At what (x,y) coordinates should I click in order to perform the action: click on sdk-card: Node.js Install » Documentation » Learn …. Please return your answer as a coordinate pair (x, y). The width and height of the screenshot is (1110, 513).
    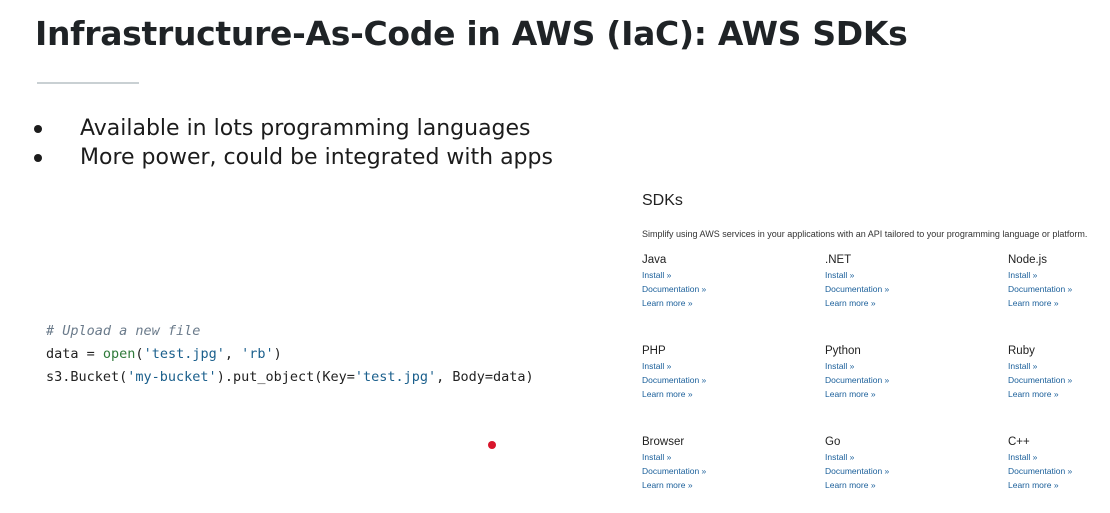
    Looking at the image, I should click on (1055, 292).